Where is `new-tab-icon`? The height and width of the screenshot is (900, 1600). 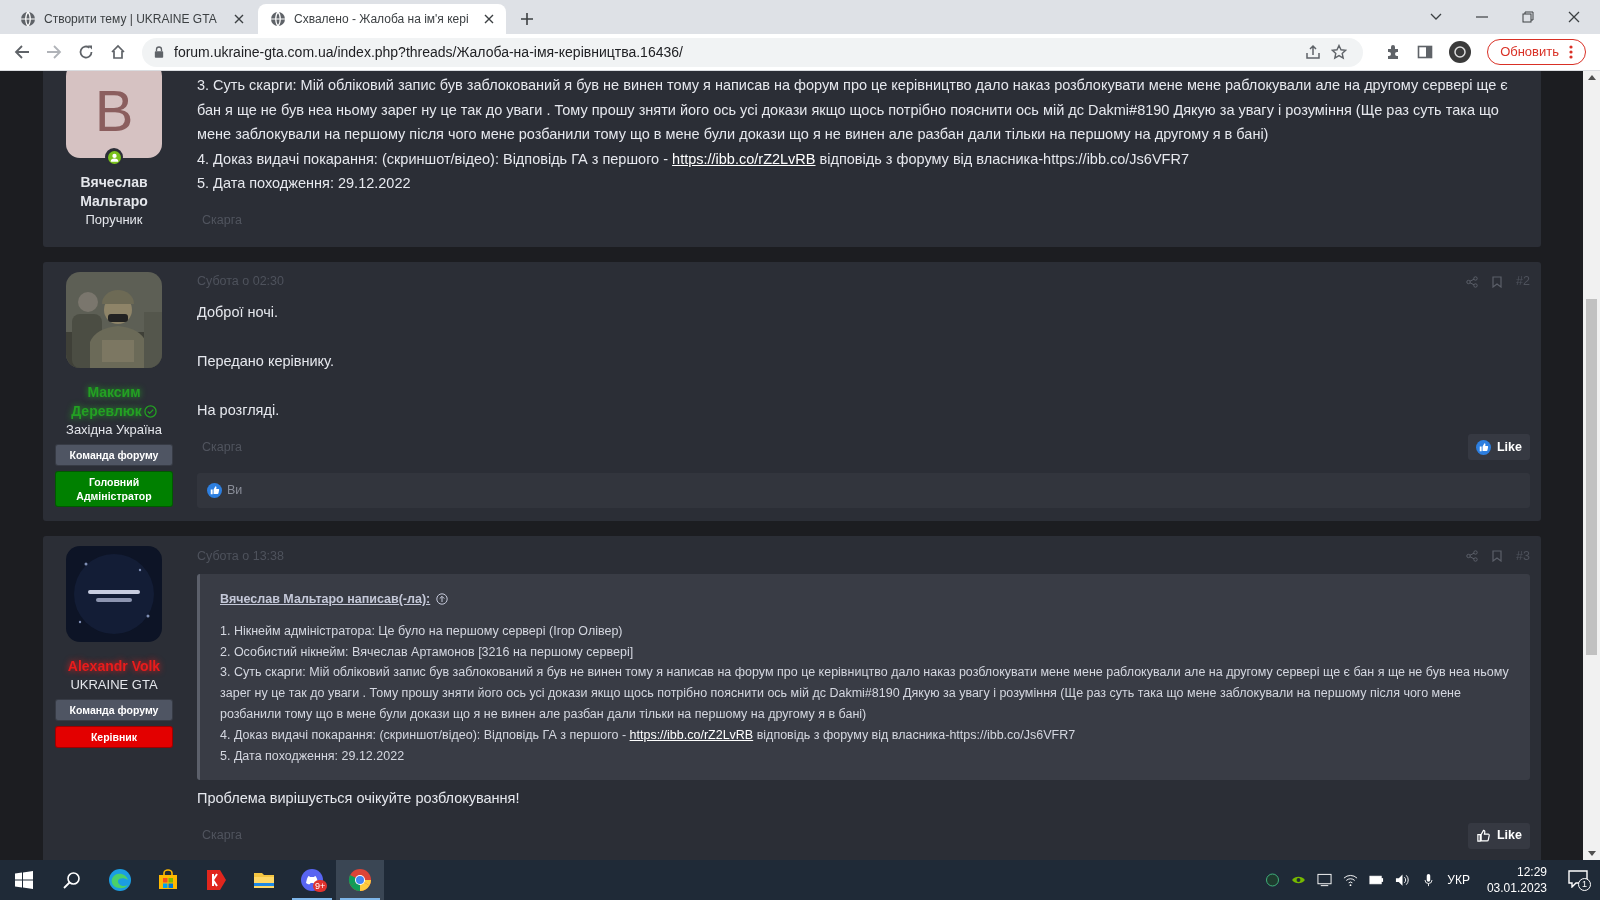
new-tab-icon is located at coordinates (527, 19).